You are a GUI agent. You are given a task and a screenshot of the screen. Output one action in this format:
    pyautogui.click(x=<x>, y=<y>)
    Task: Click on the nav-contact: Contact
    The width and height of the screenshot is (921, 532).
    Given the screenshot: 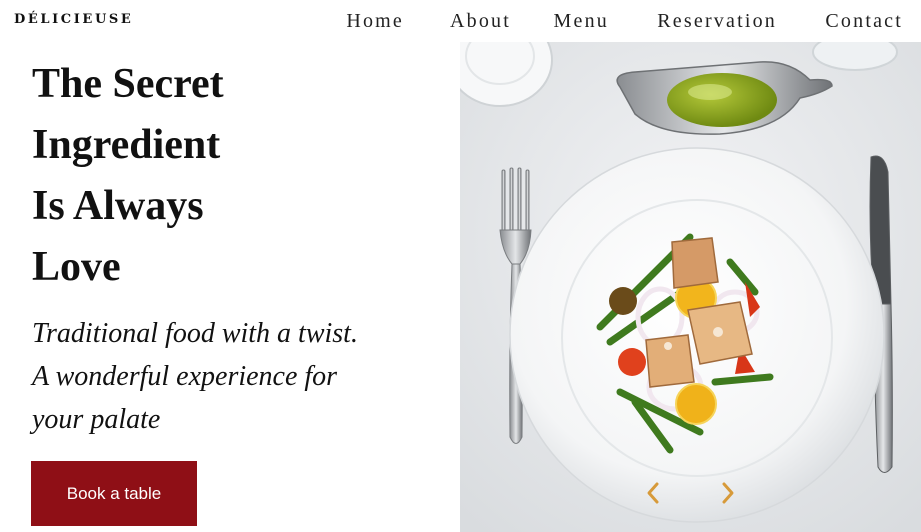 What is the action you would take?
    pyautogui.click(x=864, y=21)
    